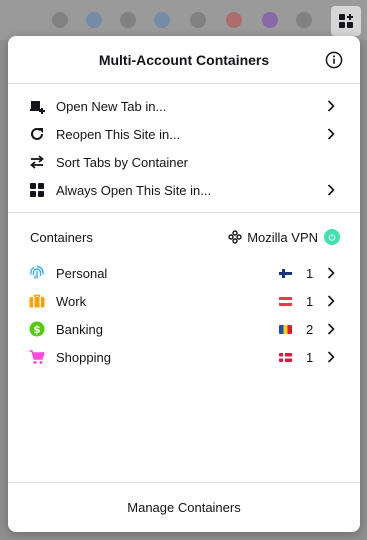 The width and height of the screenshot is (367, 540). I want to click on dollar-icon: $, so click(37, 329).